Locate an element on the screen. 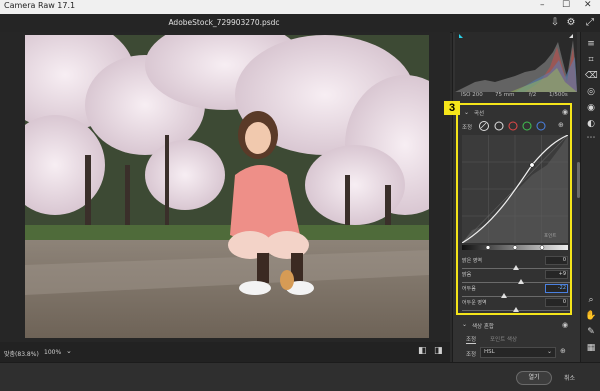 This screenshot has height=391, width=600. more-icon: ⋯ is located at coordinates (591, 138).